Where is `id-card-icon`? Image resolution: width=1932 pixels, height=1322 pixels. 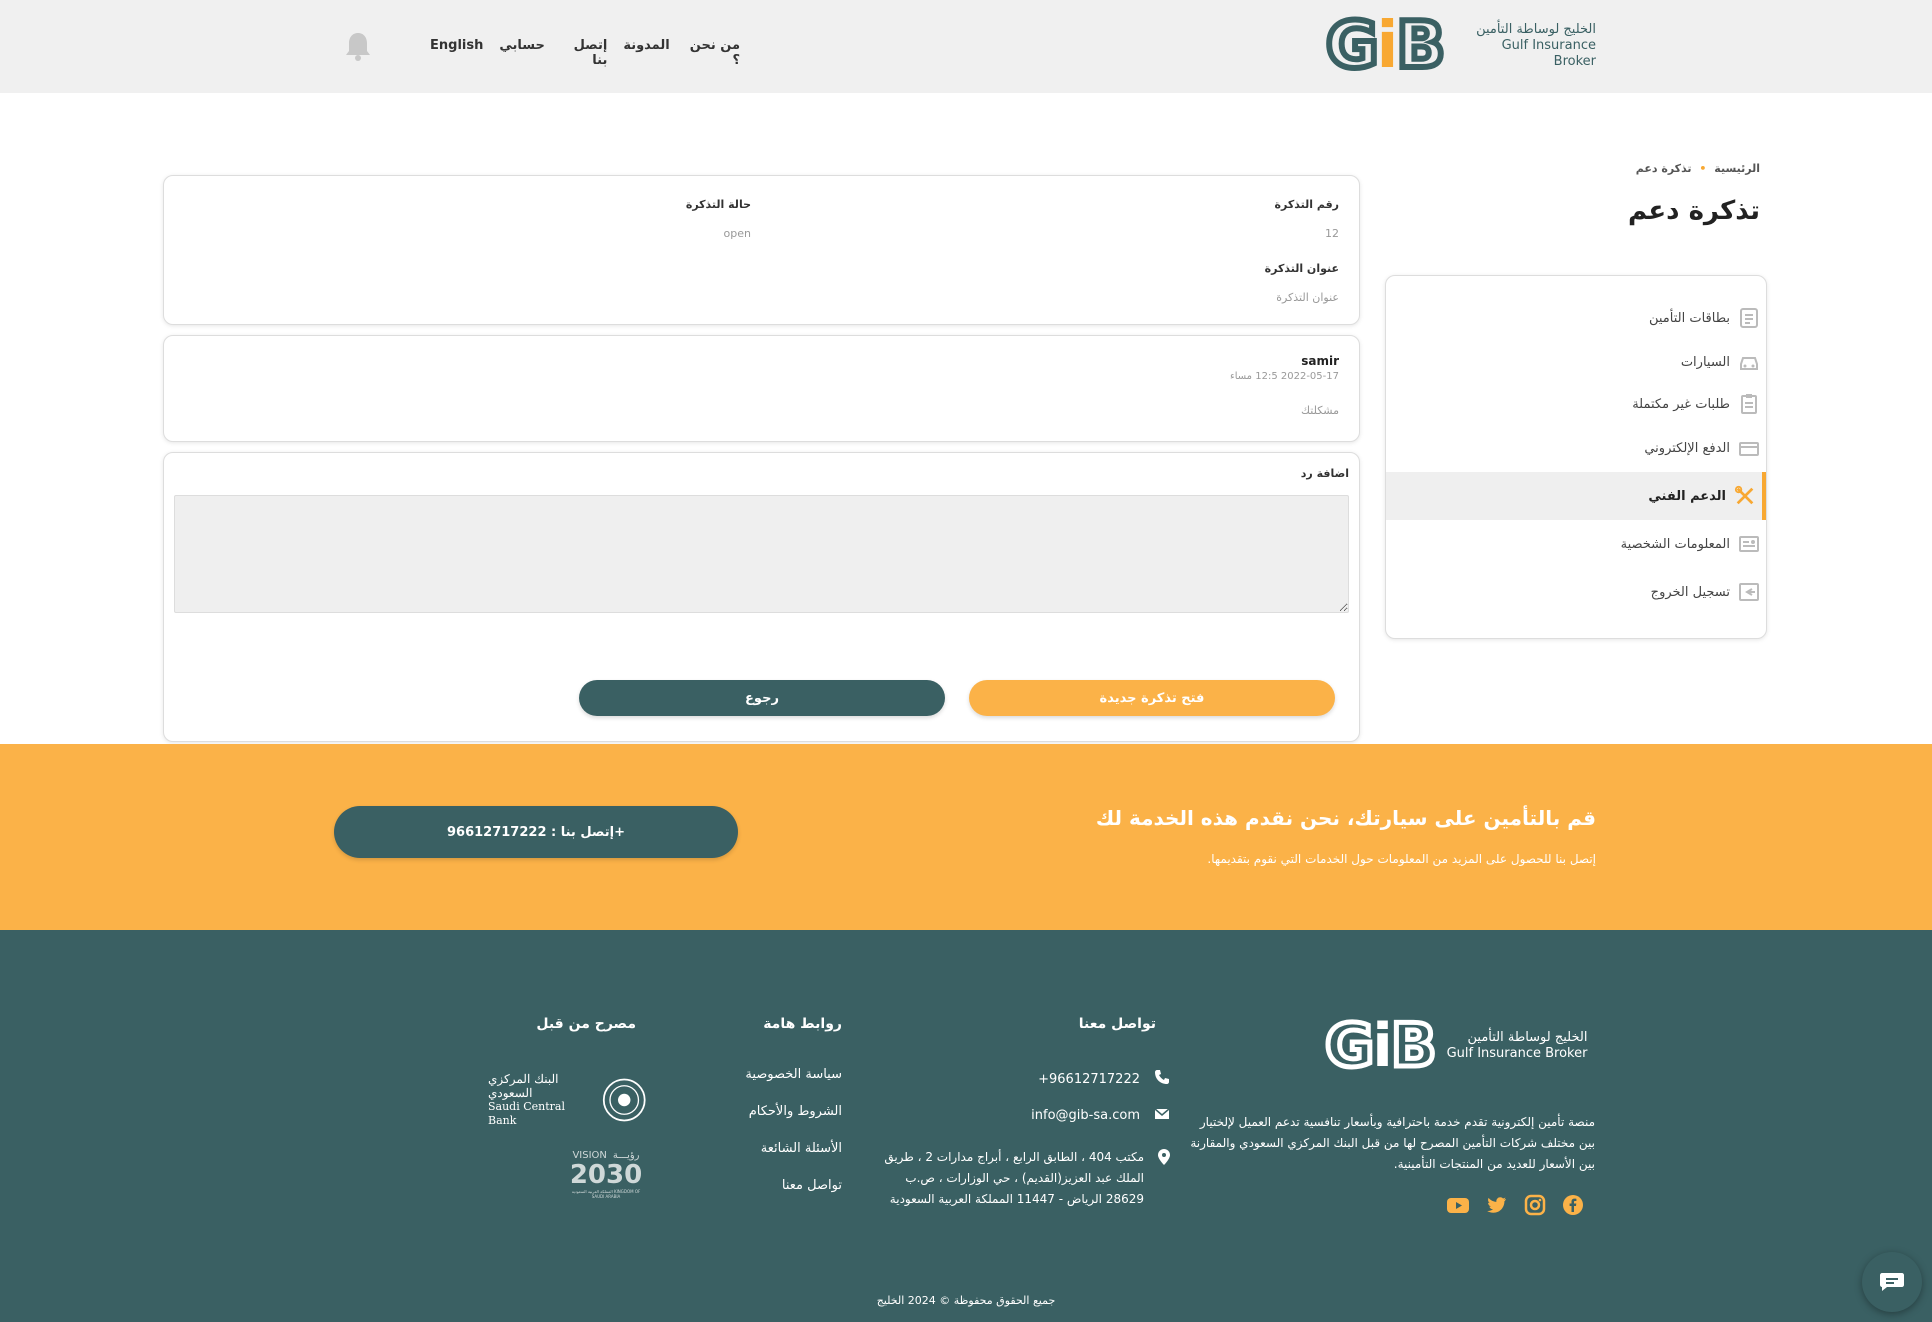 id-card-icon is located at coordinates (1749, 544).